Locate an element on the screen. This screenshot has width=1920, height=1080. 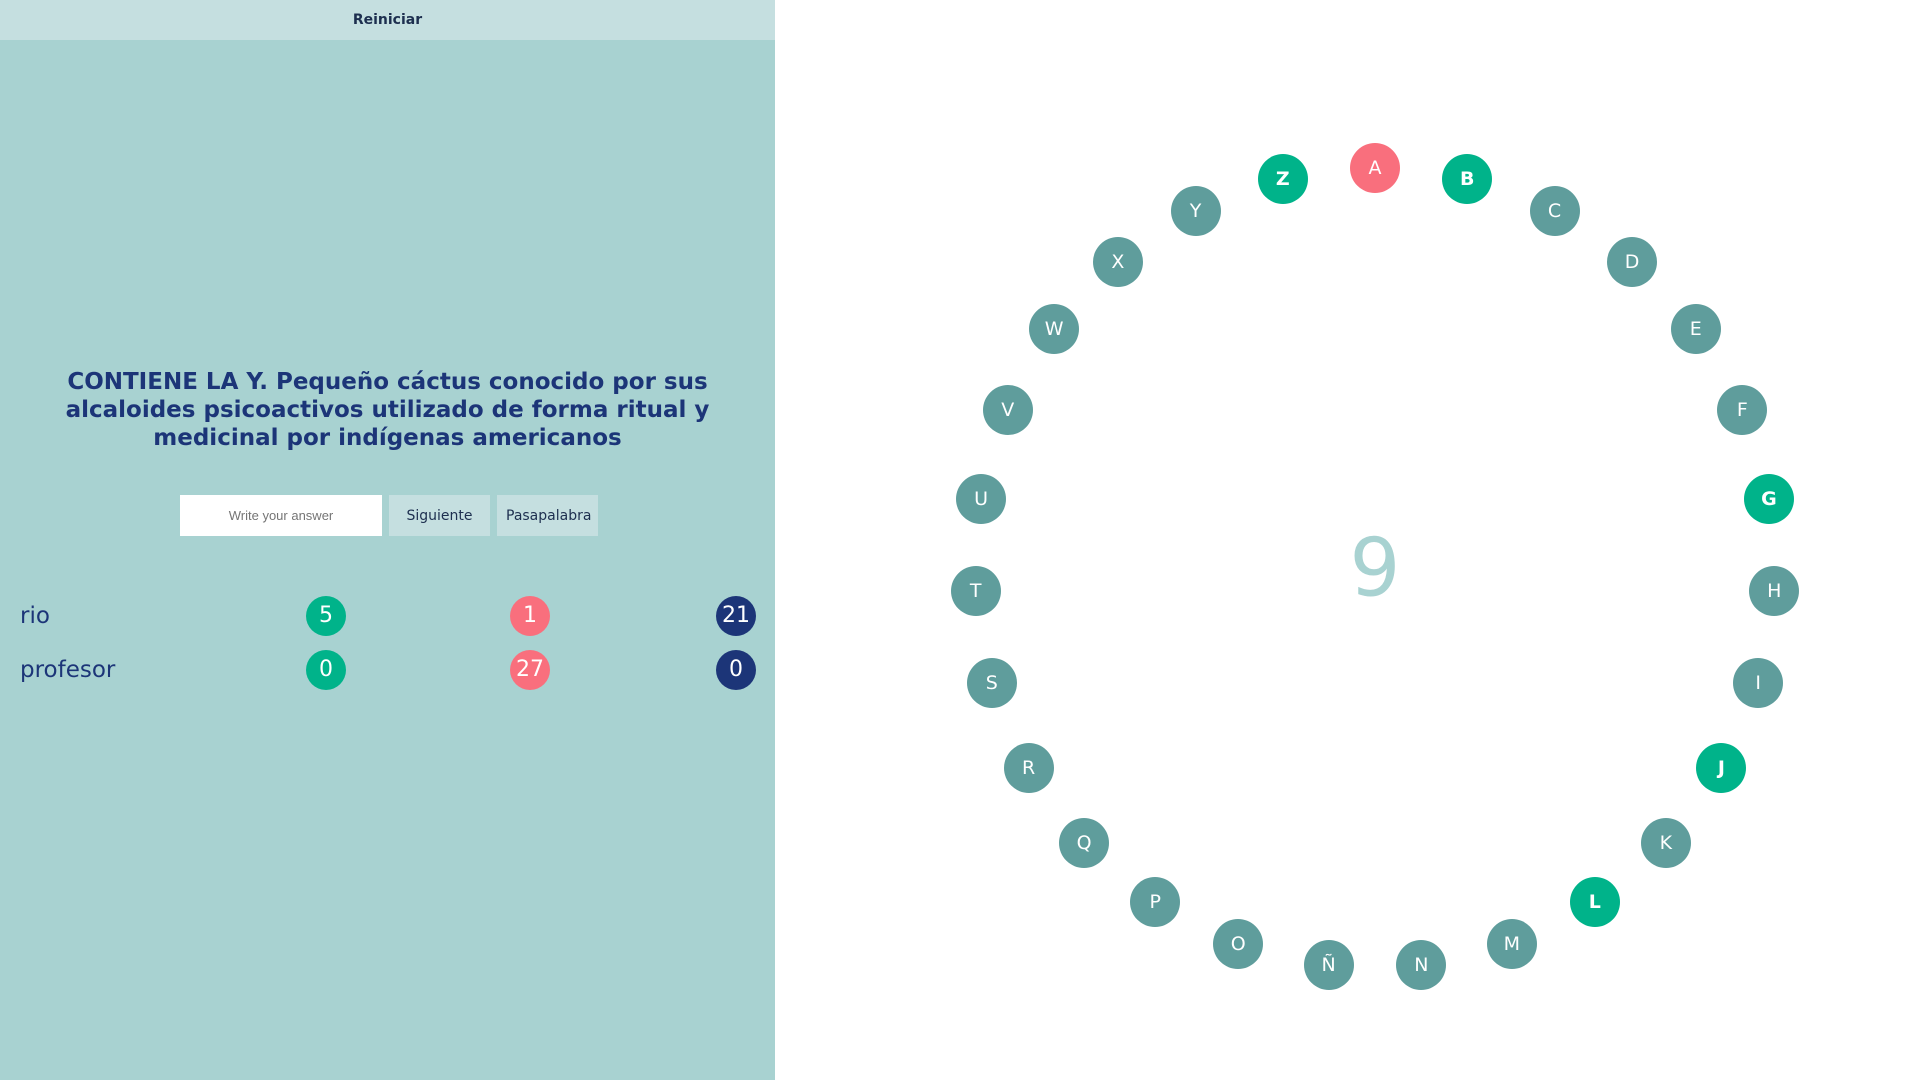
letter-w: W is located at coordinates (1054, 329).